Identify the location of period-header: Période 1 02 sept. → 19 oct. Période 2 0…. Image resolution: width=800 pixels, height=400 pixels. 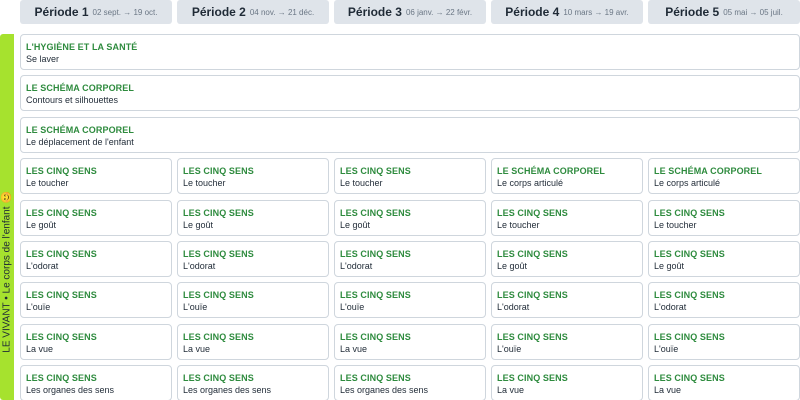
(410, 12).